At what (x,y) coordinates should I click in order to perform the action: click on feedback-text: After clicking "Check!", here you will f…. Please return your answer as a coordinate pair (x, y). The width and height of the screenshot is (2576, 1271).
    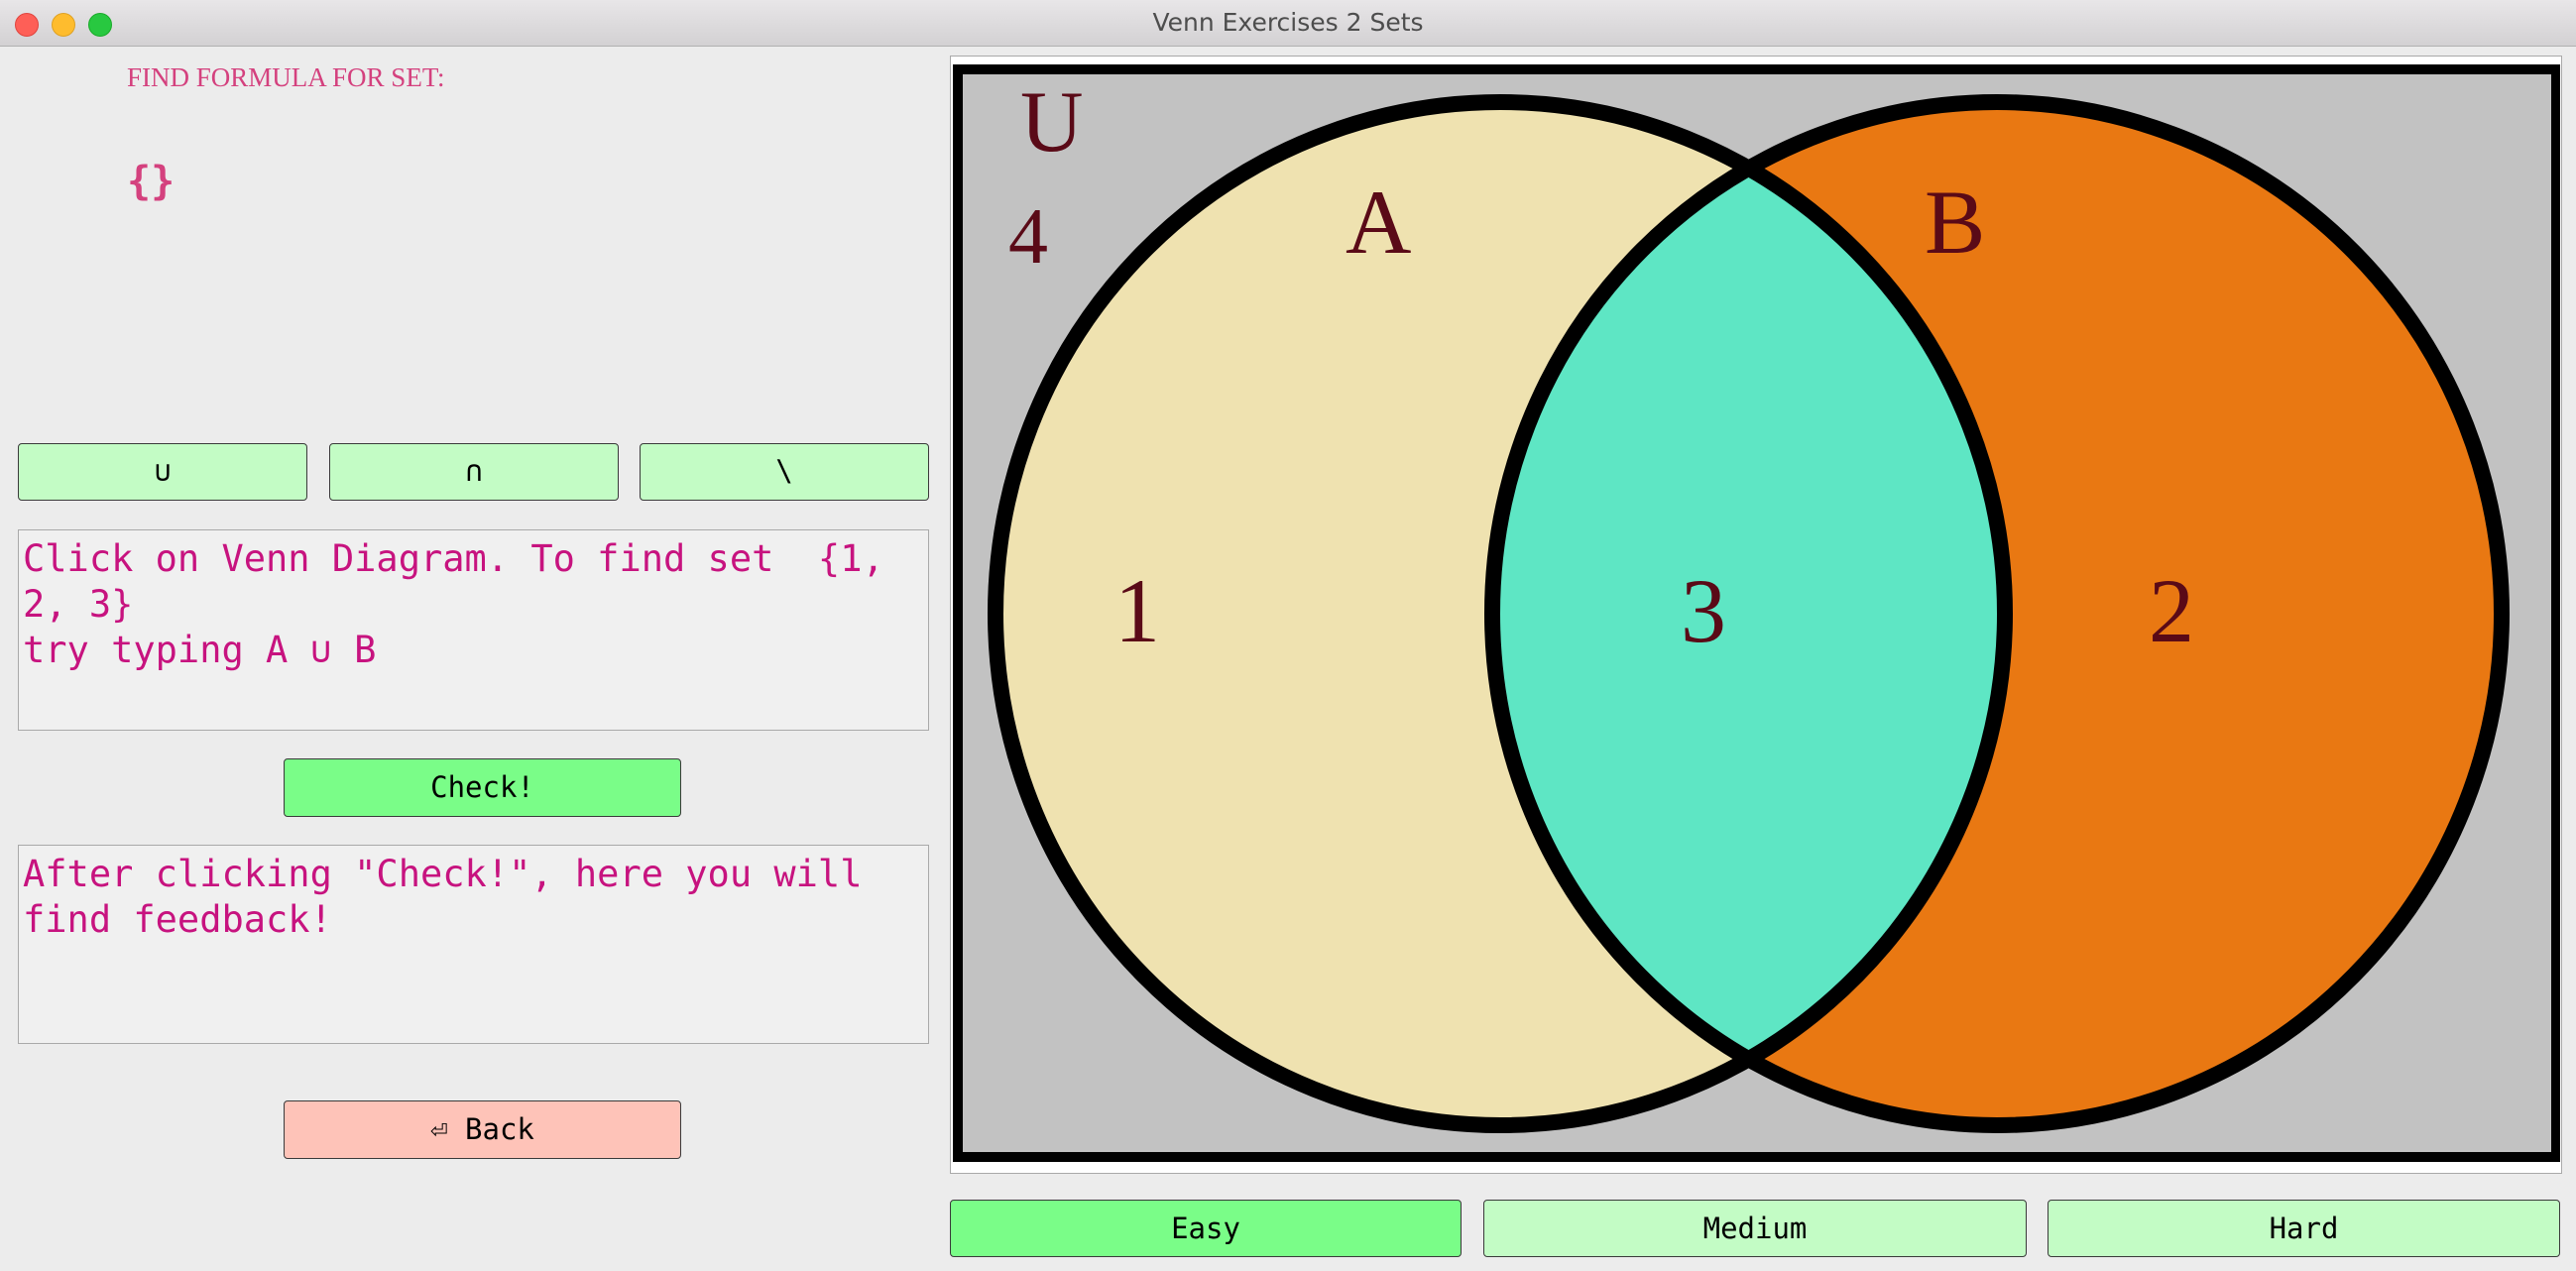
    Looking at the image, I should click on (474, 944).